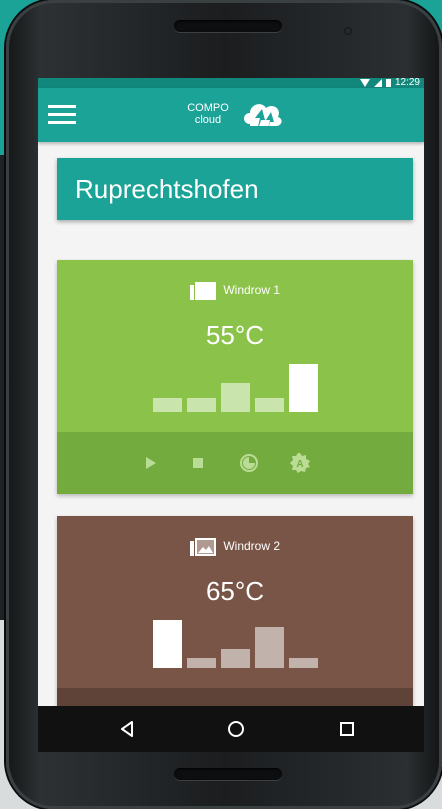 This screenshot has width=442, height=809. I want to click on status-clock: 12:29, so click(407, 83).